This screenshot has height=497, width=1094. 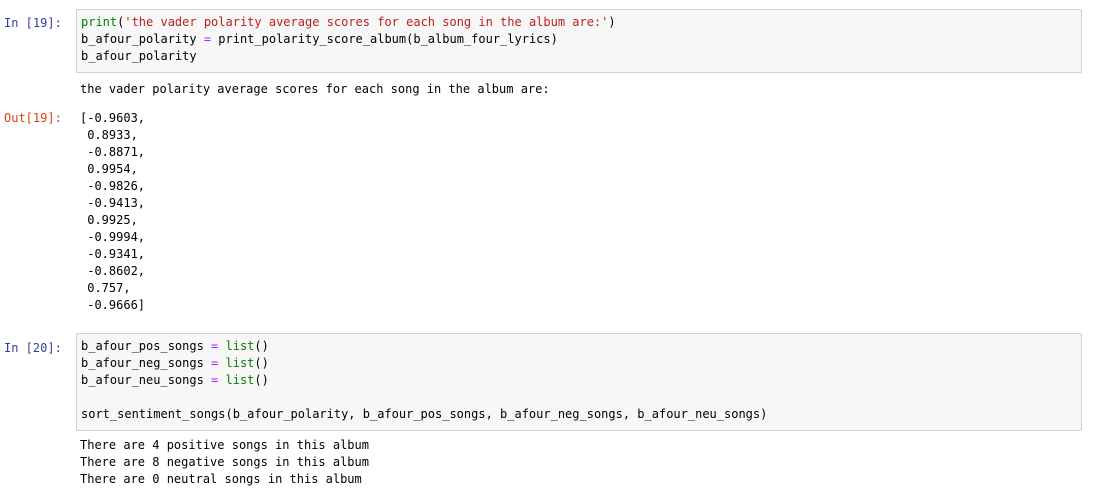 I want to click on output-line: -0.9826,, so click(x=113, y=186).